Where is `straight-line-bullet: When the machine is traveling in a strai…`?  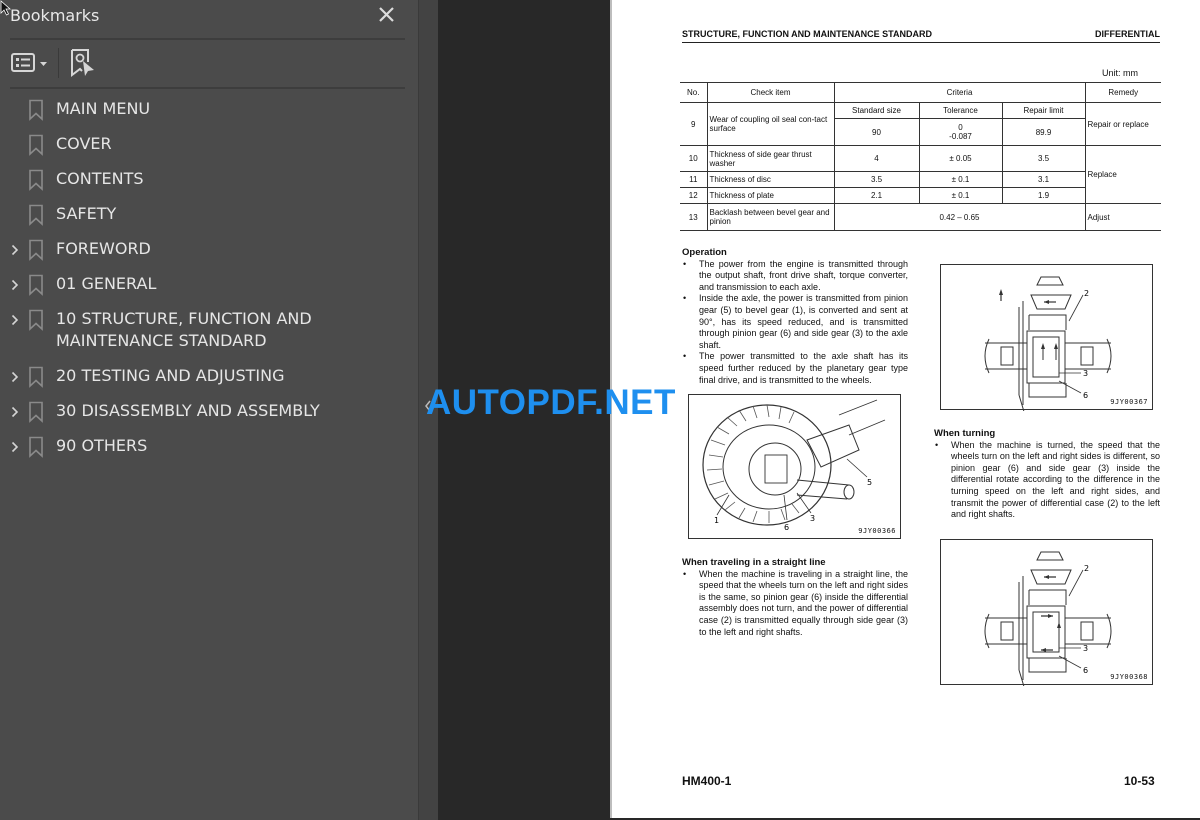 straight-line-bullet: When the machine is traveling in a strai… is located at coordinates (795, 604).